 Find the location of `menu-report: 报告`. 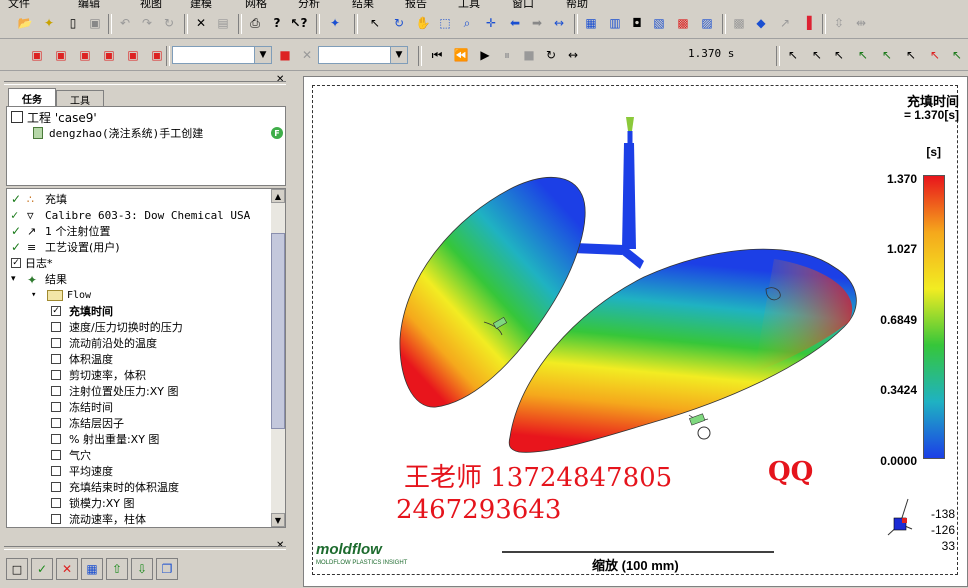

menu-report: 报告 is located at coordinates (416, 4).